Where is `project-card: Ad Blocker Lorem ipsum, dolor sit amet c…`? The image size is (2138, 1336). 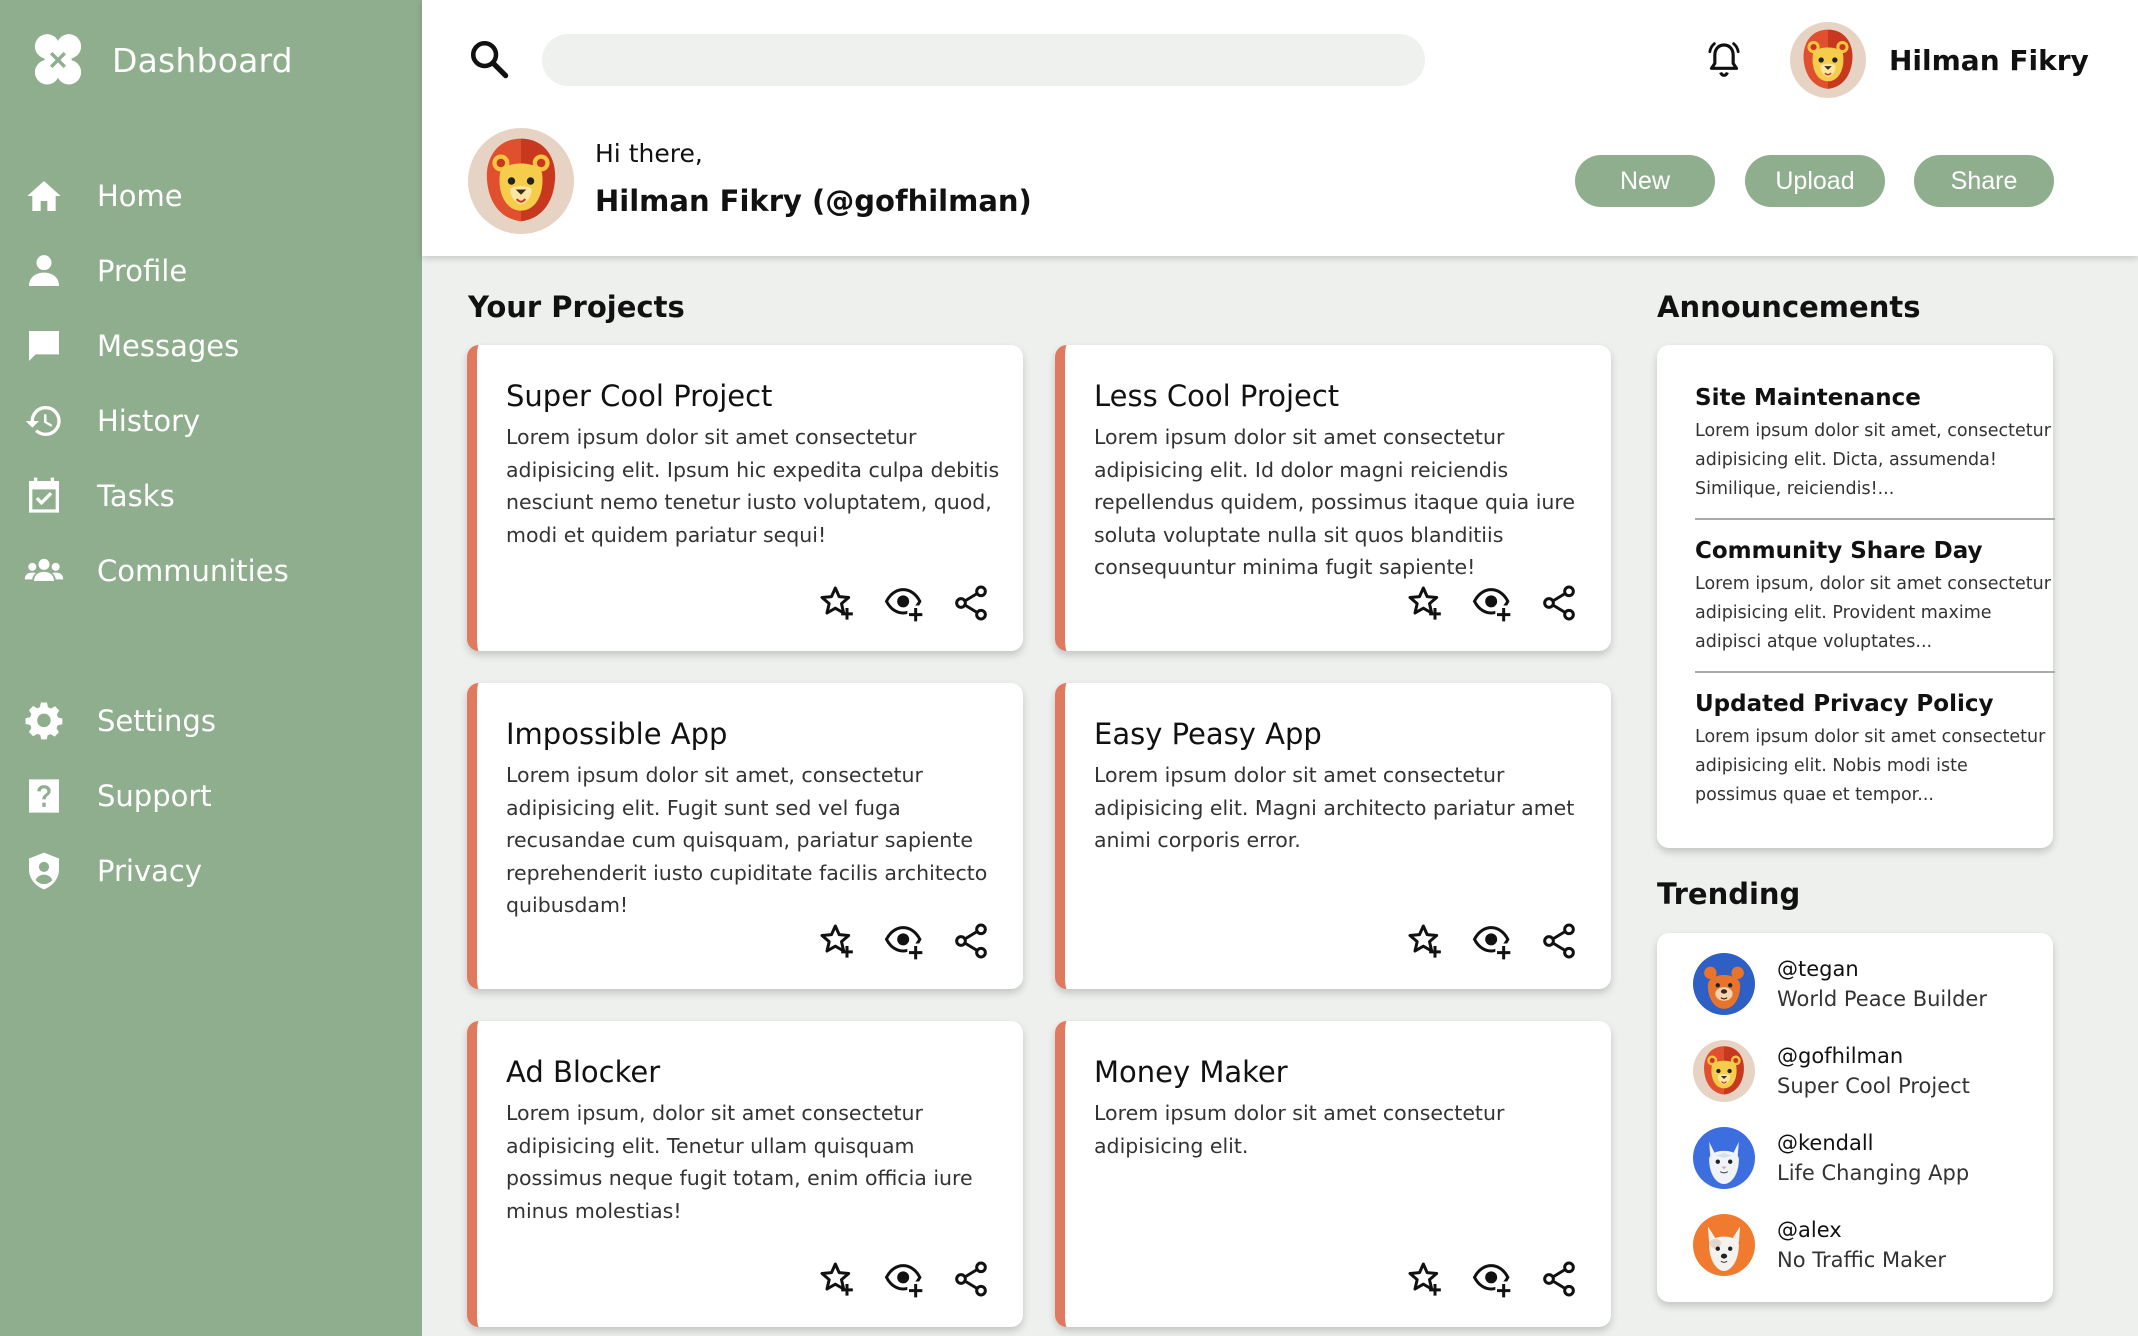 project-card: Ad Blocker Lorem ipsum, dolor sit amet c… is located at coordinates (745, 1174).